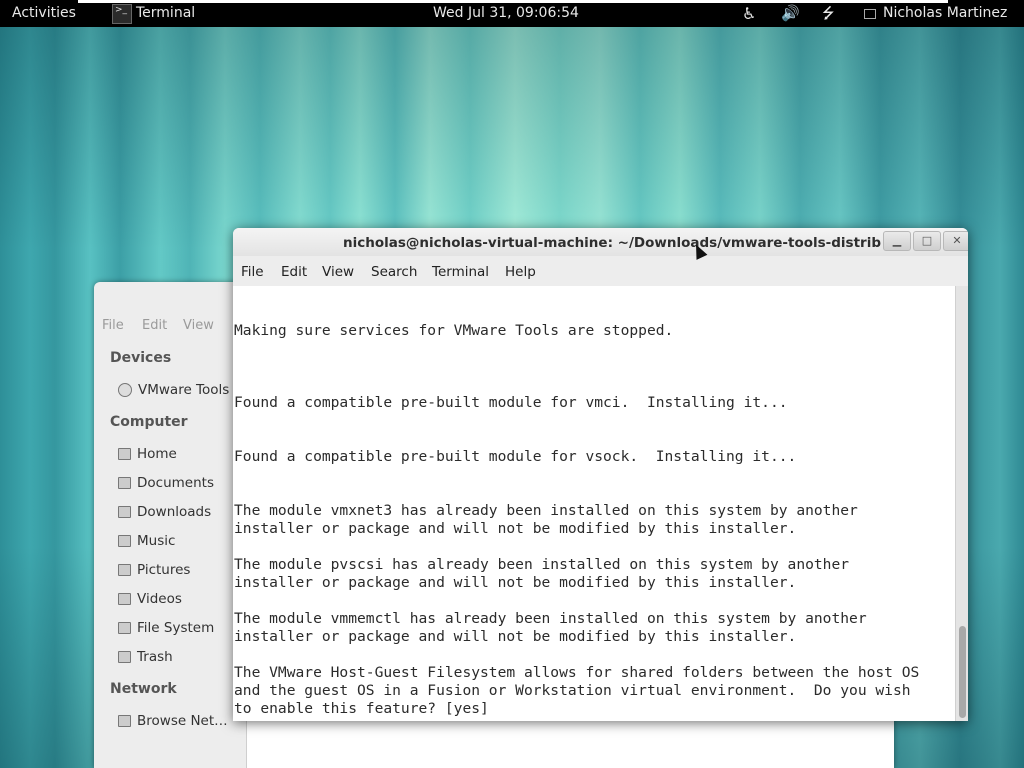 The image size is (1024, 768). I want to click on fm-menu-view: View, so click(198, 325).